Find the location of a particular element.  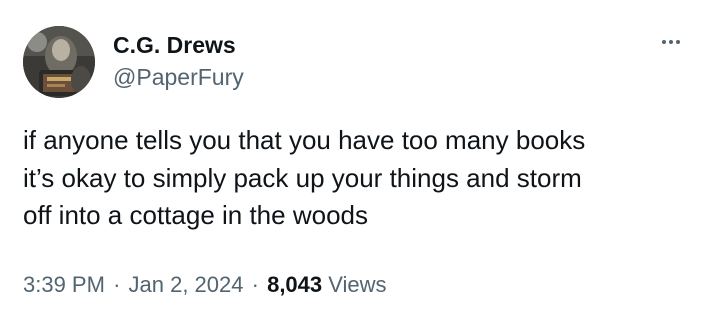

author-avatar is located at coordinates (59, 62).